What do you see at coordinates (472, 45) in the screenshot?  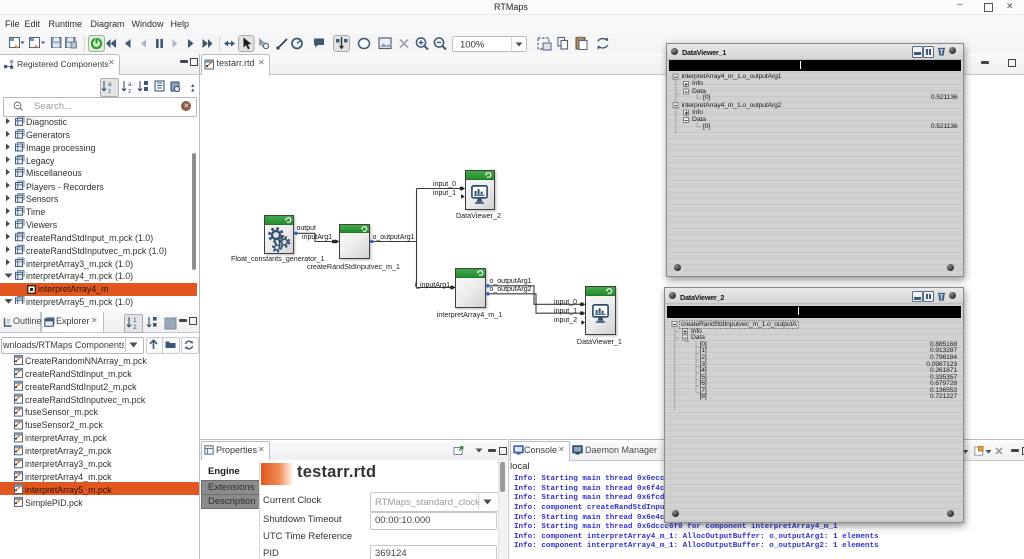 I see `svg-text: 100%` at bounding box center [472, 45].